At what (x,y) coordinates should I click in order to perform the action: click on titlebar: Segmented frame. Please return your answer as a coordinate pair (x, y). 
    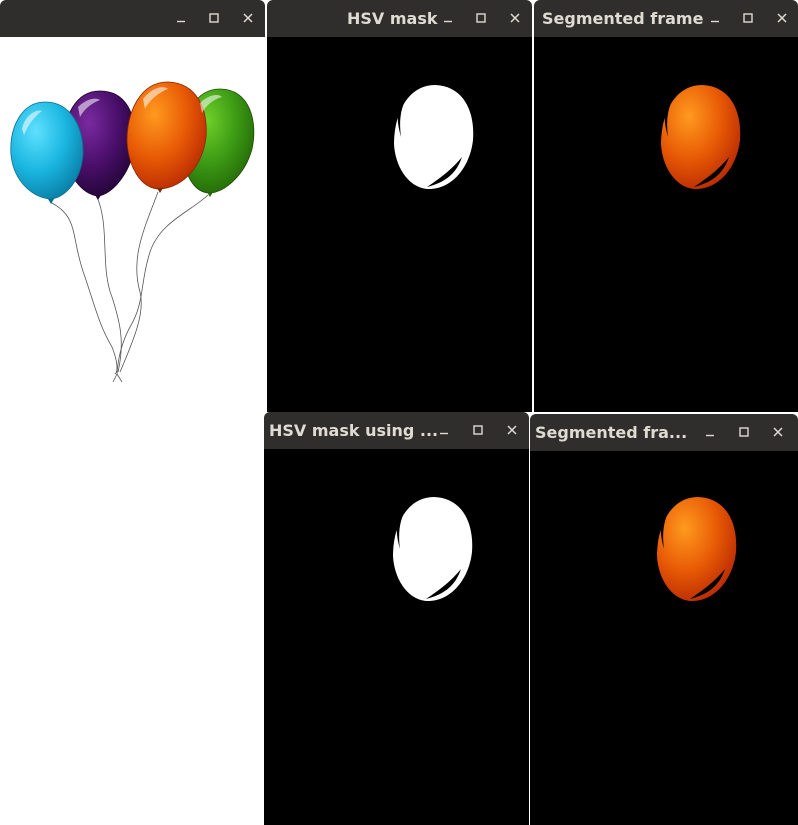
    Looking at the image, I should click on (666, 18).